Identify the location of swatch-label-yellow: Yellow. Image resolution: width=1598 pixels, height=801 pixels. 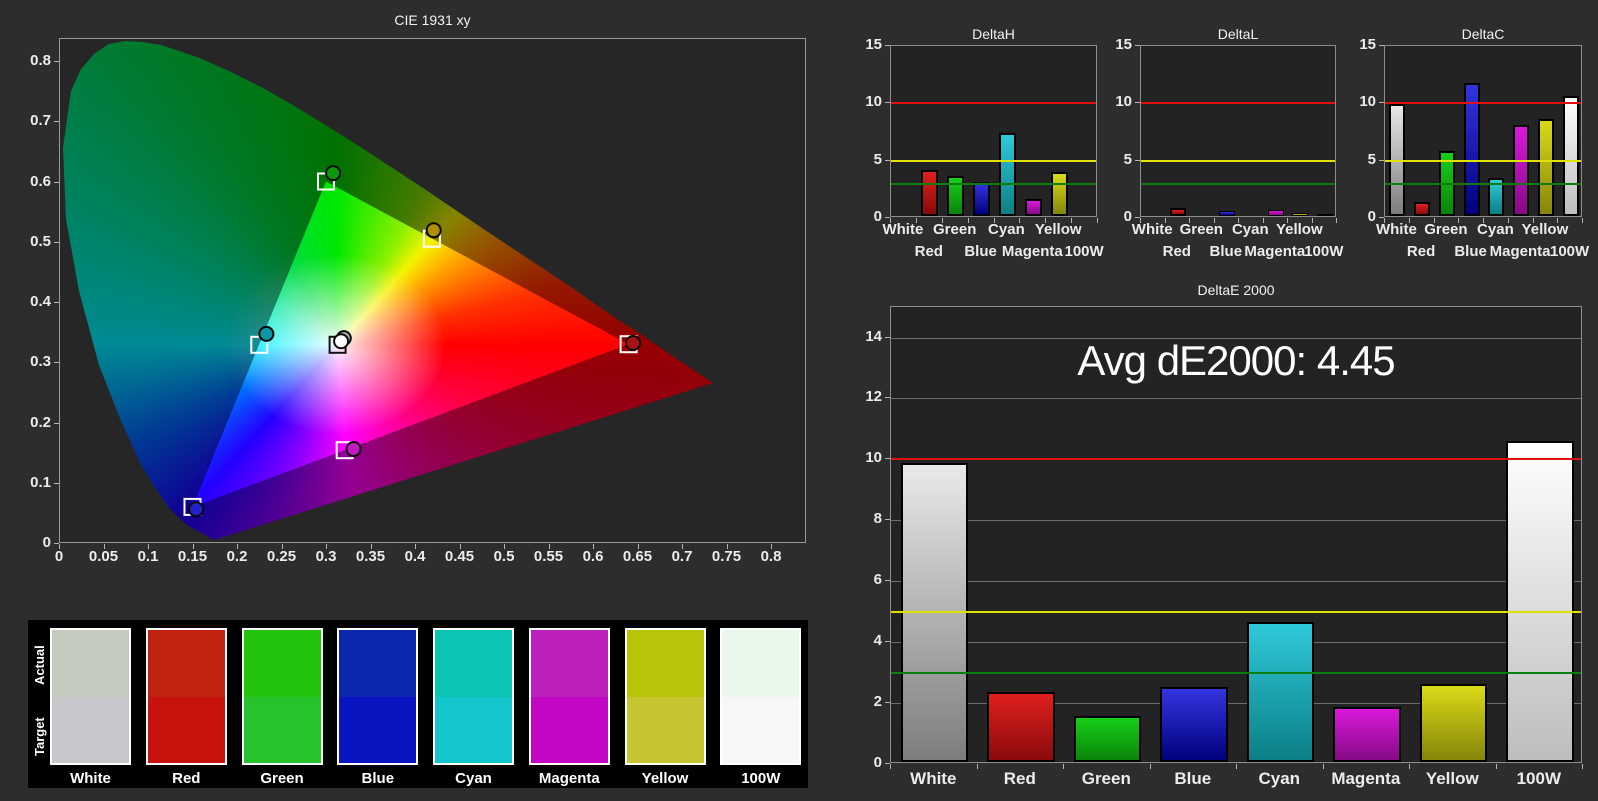
(665, 778).